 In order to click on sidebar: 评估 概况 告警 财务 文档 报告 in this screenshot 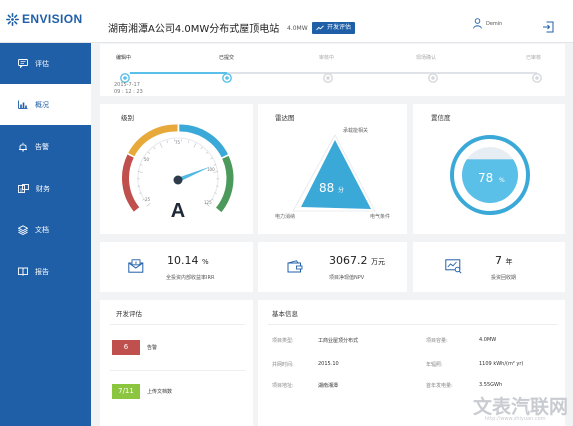, I will do `click(45, 234)`.